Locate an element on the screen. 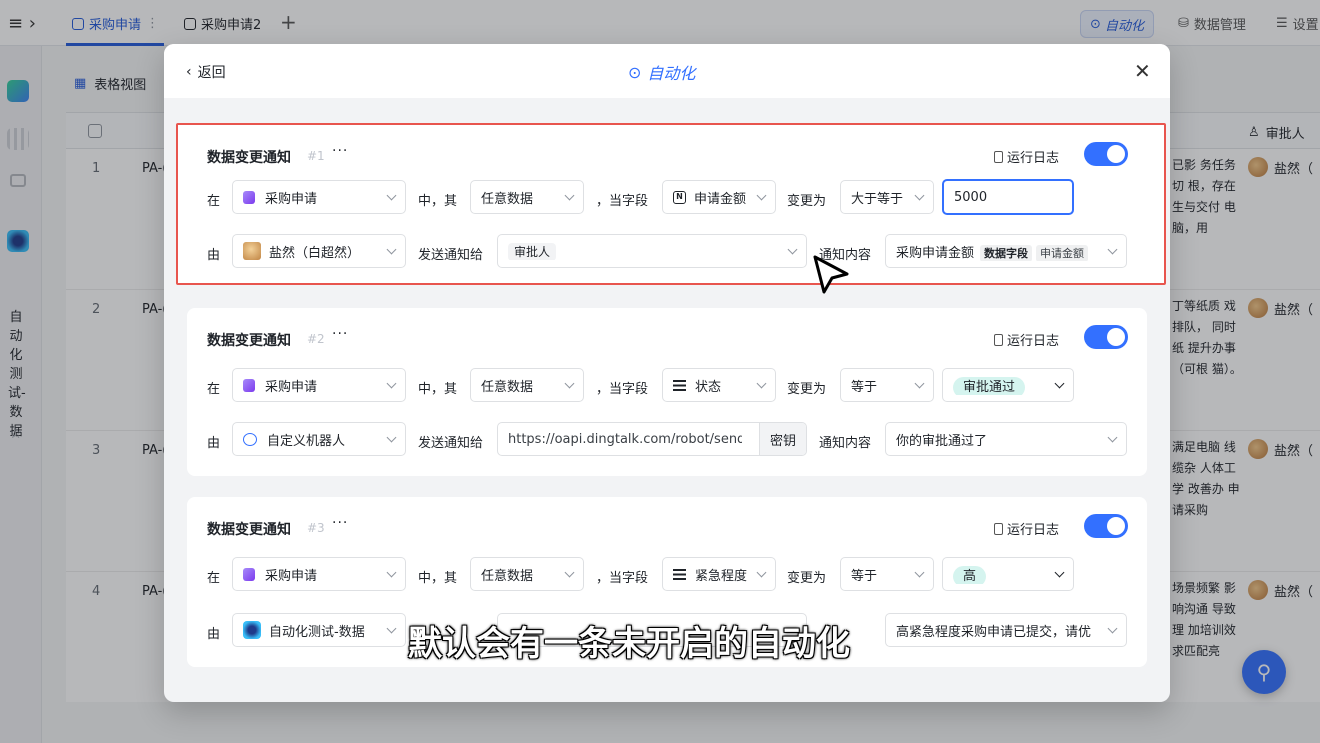  video-subtitle: 默认会有一条未开启的自动化 is located at coordinates (629, 644).